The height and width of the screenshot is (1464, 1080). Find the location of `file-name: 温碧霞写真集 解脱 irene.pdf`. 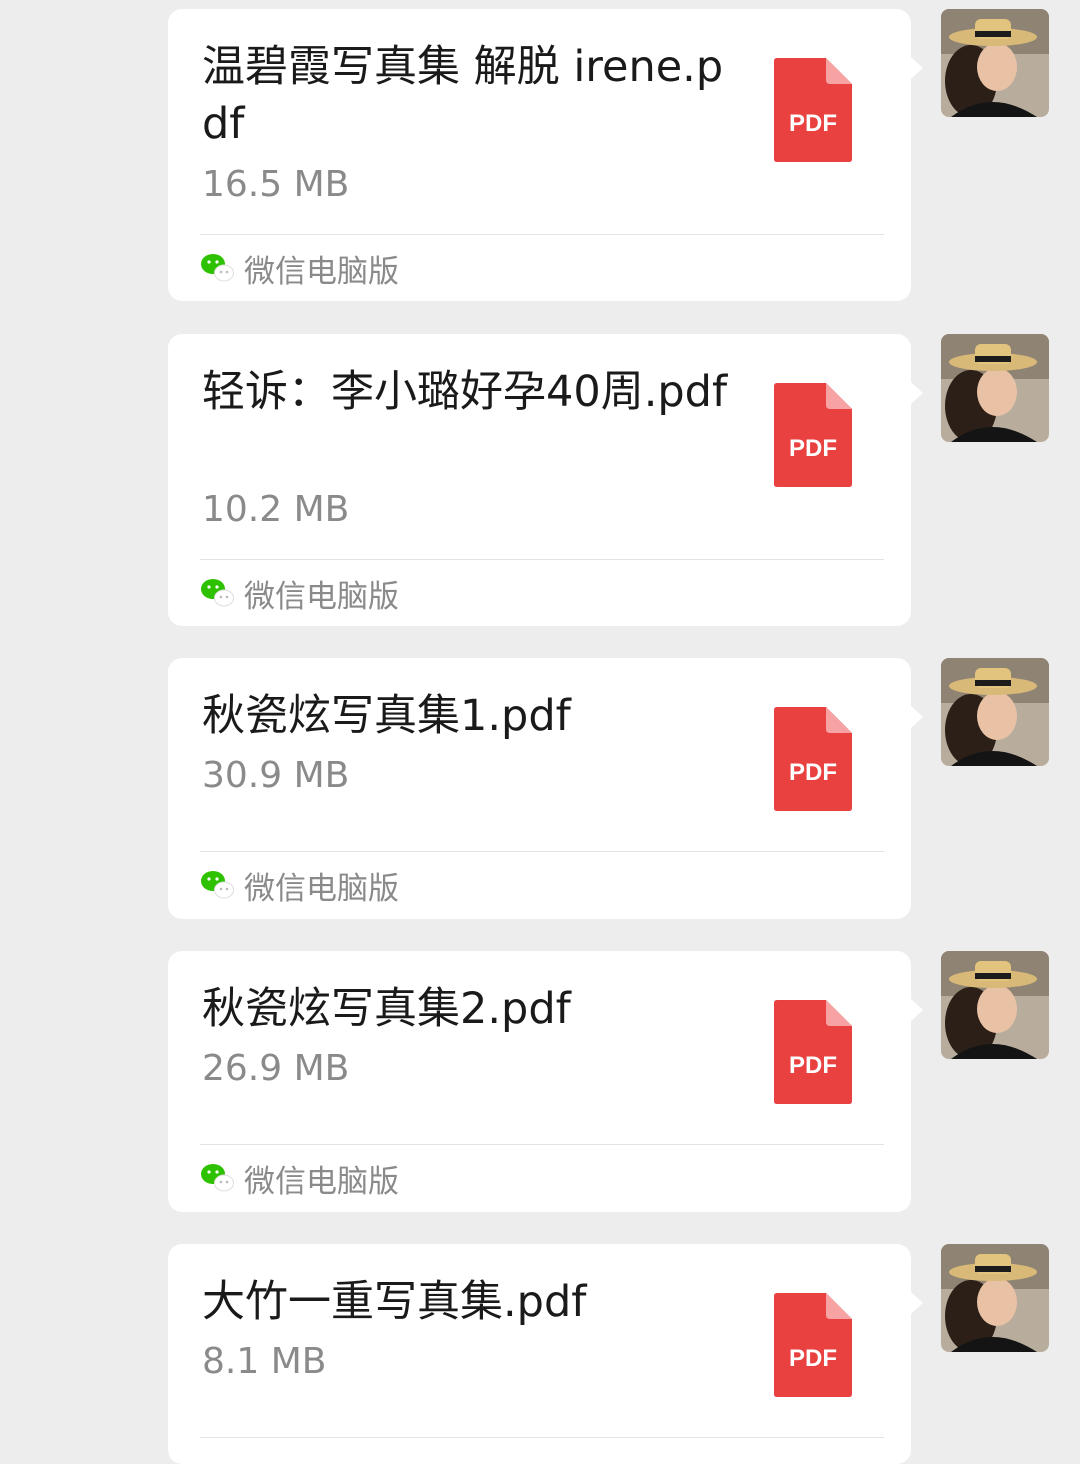

file-name: 温碧霞写真集 解脱 irene.pdf is located at coordinates (463, 95).